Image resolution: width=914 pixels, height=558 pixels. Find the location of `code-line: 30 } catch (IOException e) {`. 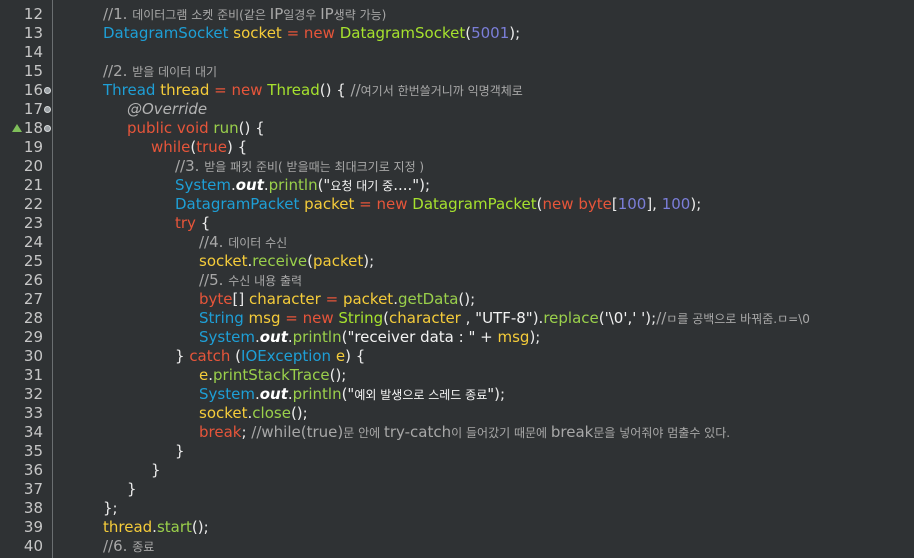

code-line: 30 } catch (IOException e) { is located at coordinates (457, 356).